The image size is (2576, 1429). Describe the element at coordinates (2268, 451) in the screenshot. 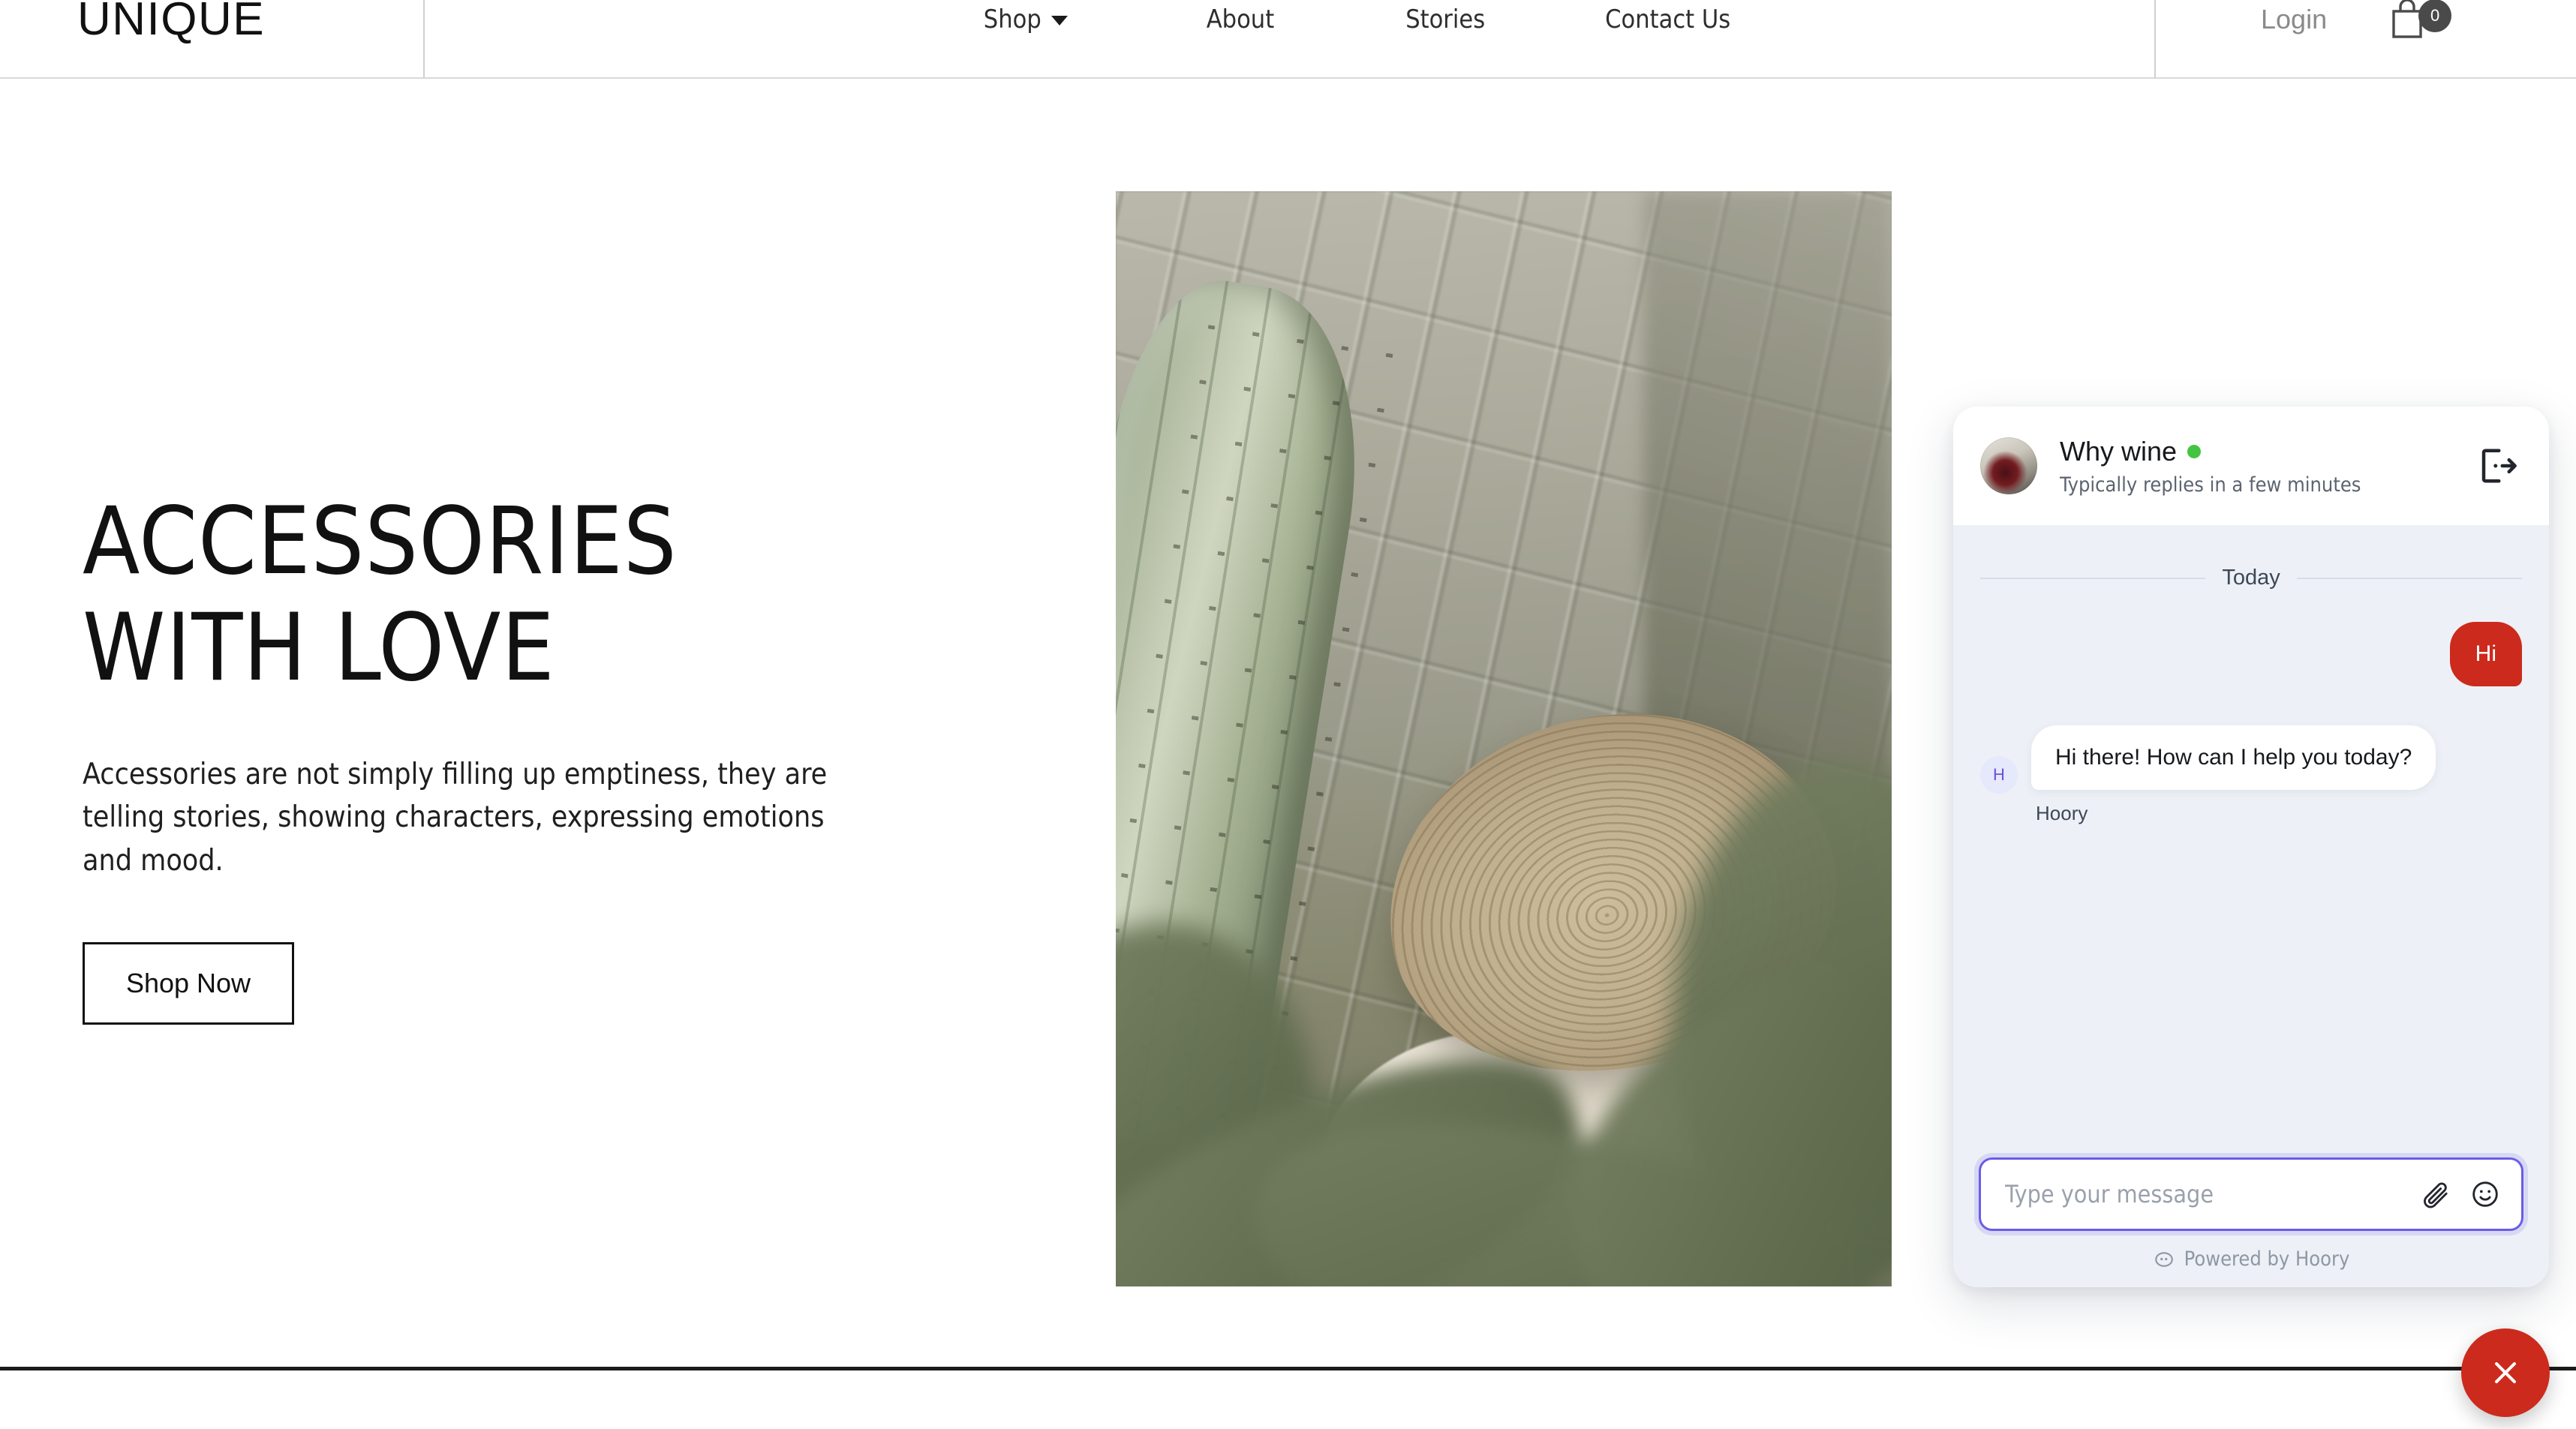

I see `chat-title-row: Why wine` at that location.